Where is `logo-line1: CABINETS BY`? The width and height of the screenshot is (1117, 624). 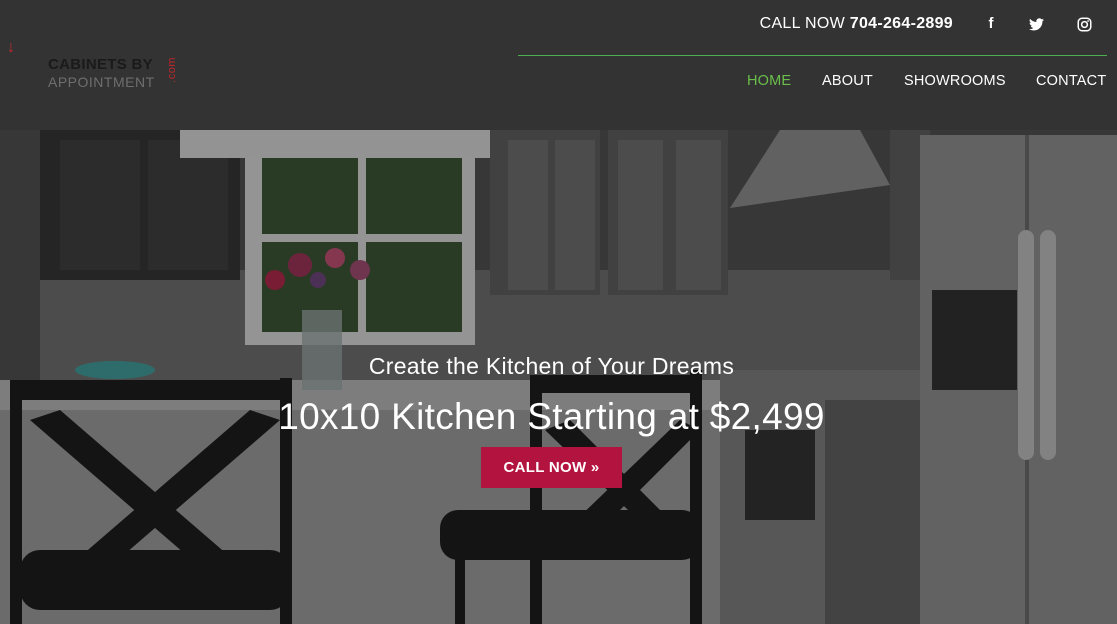
logo-line1: CABINETS BY is located at coordinates (100, 64).